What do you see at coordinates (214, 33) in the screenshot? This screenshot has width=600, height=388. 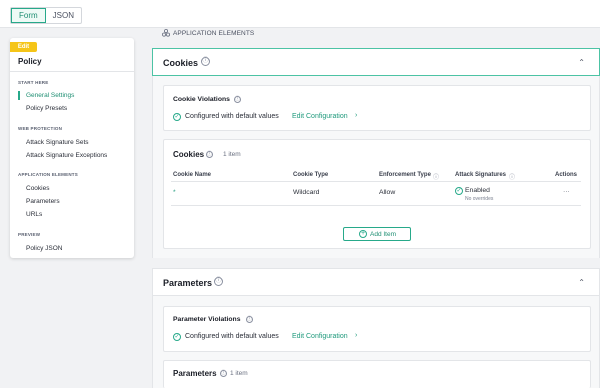 I see `main-section-label: APPLICATION ELEMENTS` at bounding box center [214, 33].